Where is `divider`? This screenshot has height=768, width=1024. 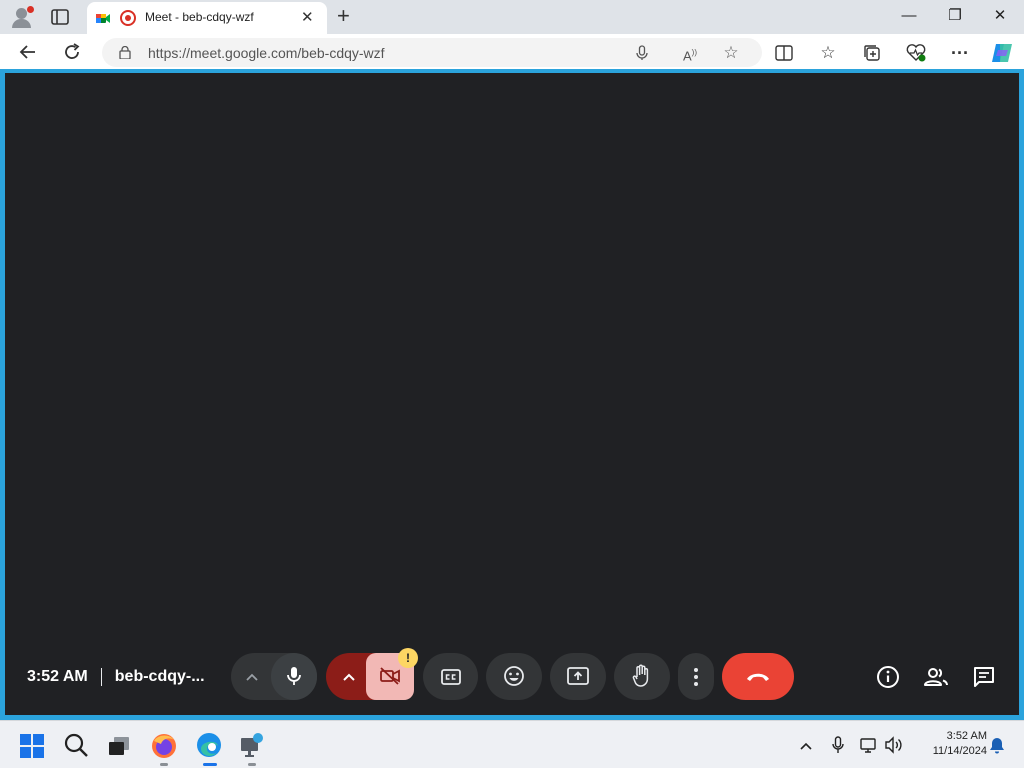 divider is located at coordinates (101, 677).